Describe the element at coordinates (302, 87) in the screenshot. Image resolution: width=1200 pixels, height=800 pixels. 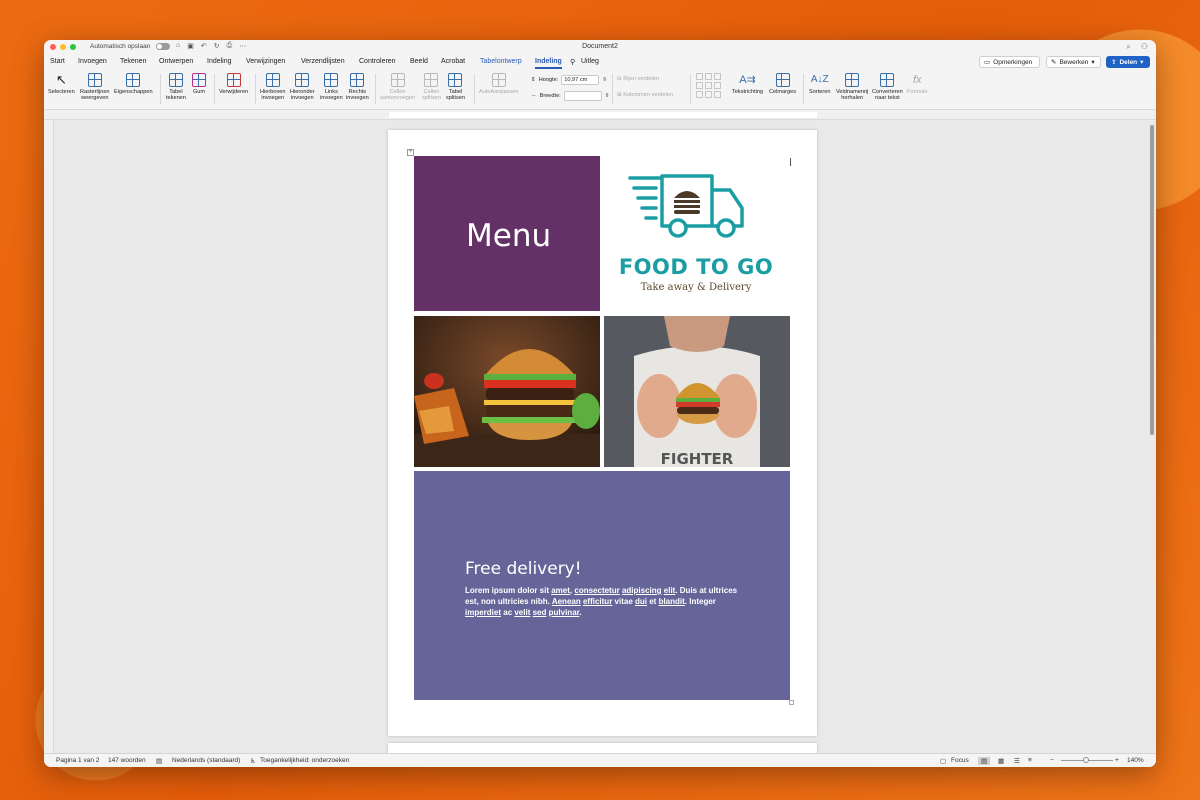
I see `insert-below-button: Hieronder invoegen` at that location.